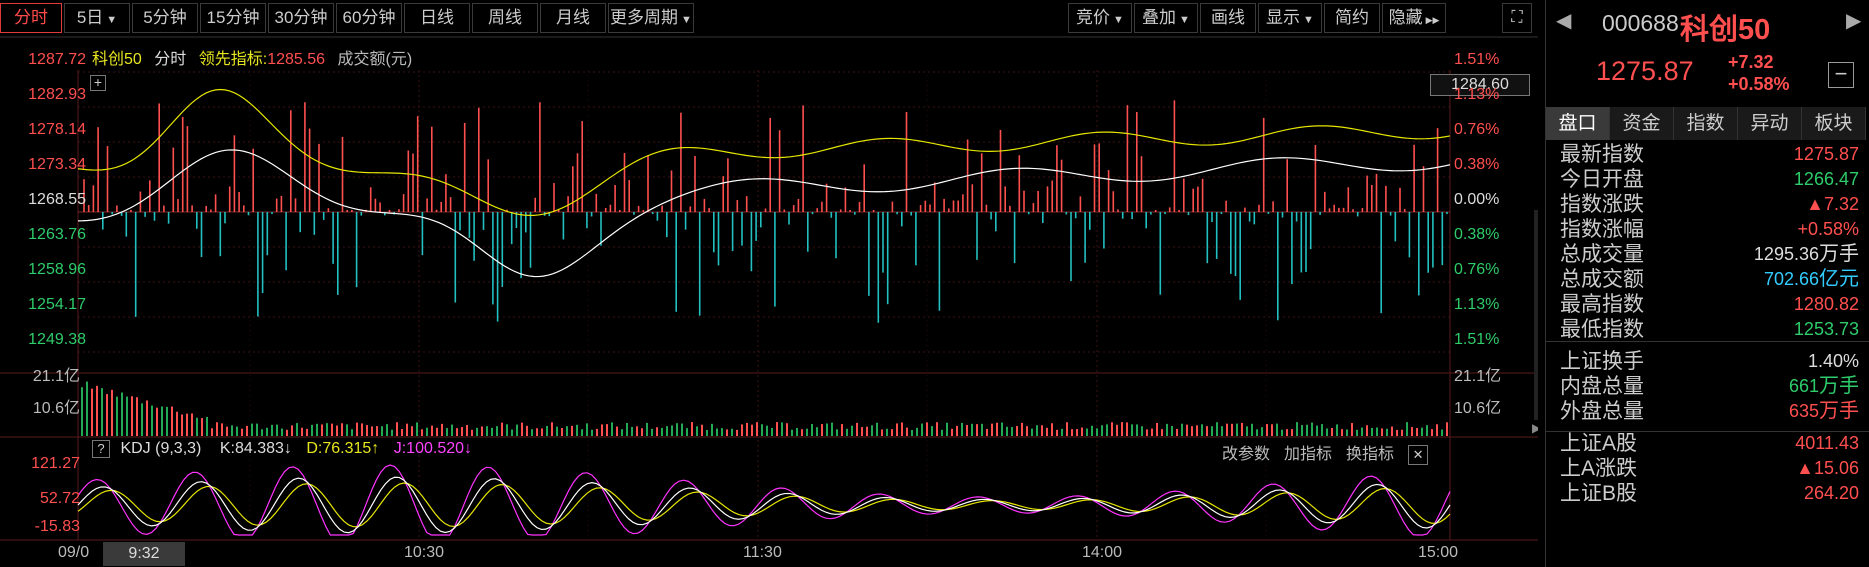 The image size is (1869, 567). Describe the element at coordinates (1708, 179) in the screenshot. I see `quote-row: 今日开盘 1266.47` at that location.